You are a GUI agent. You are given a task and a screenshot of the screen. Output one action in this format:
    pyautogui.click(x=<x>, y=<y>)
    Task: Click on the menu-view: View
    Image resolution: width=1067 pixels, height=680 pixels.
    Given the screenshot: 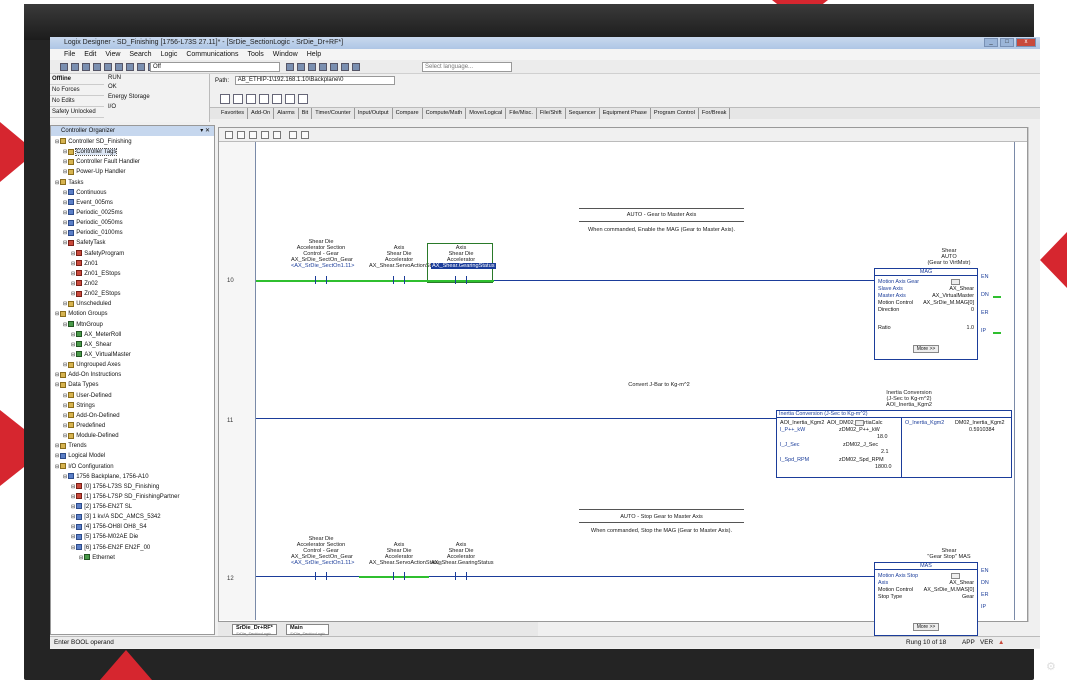 What is the action you would take?
    pyautogui.click(x=112, y=54)
    